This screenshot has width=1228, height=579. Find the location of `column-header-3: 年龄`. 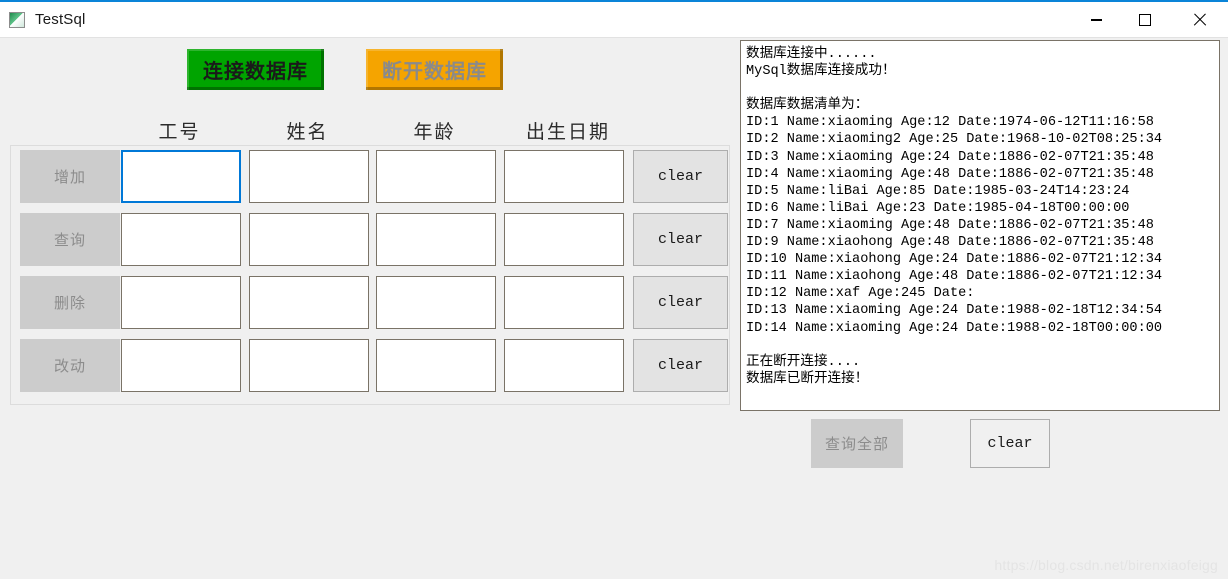

column-header-3: 年龄 is located at coordinates (434, 132).